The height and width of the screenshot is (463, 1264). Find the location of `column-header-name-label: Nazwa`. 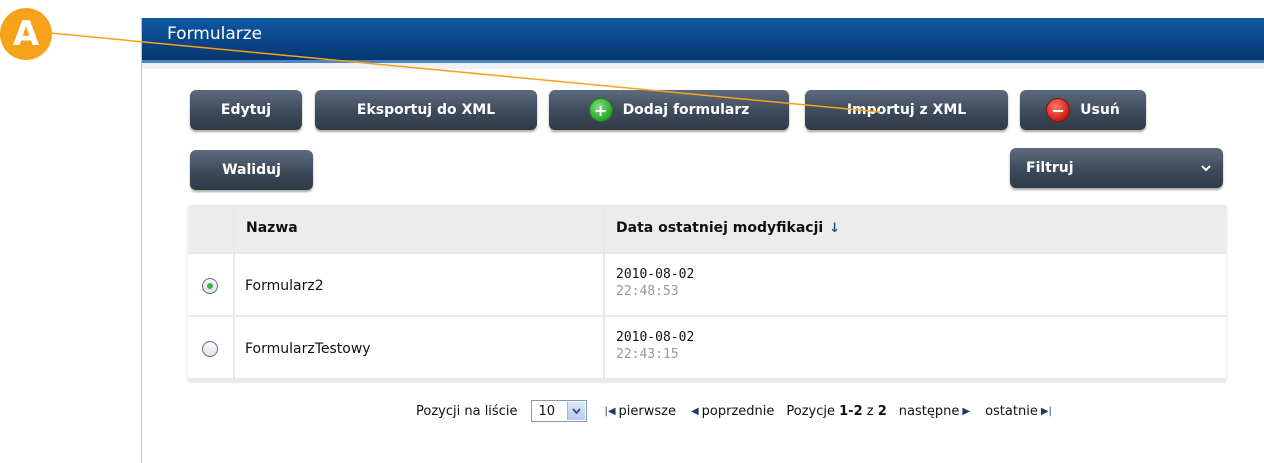

column-header-name-label: Nazwa is located at coordinates (272, 228).